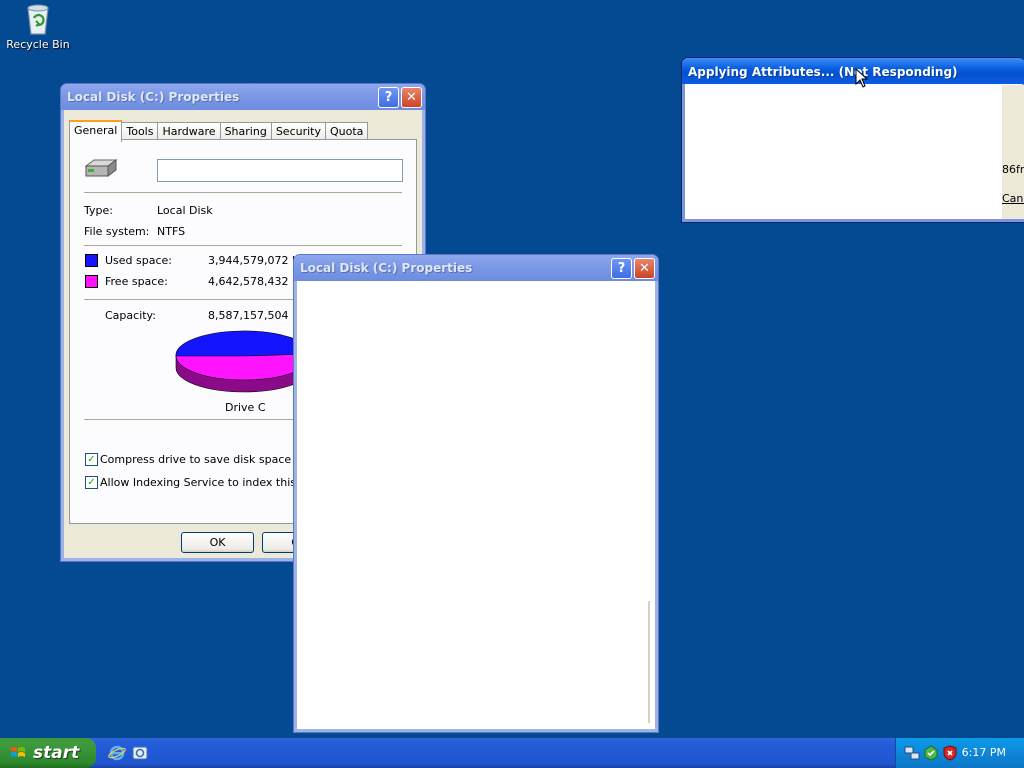 Image resolution: width=1024 pixels, height=768 pixels. What do you see at coordinates (1013, 198) in the screenshot?
I see `applying-cancel-button: Canc` at bounding box center [1013, 198].